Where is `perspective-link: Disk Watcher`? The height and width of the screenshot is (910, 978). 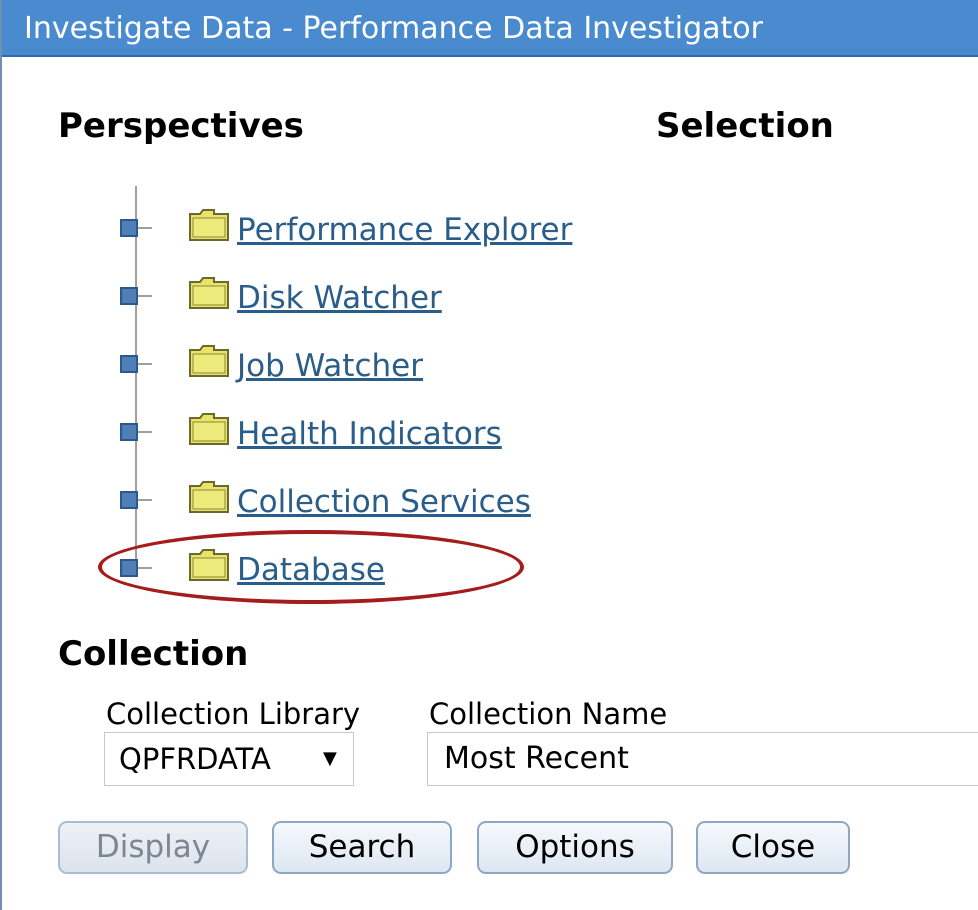
perspective-link: Disk Watcher is located at coordinates (339, 298).